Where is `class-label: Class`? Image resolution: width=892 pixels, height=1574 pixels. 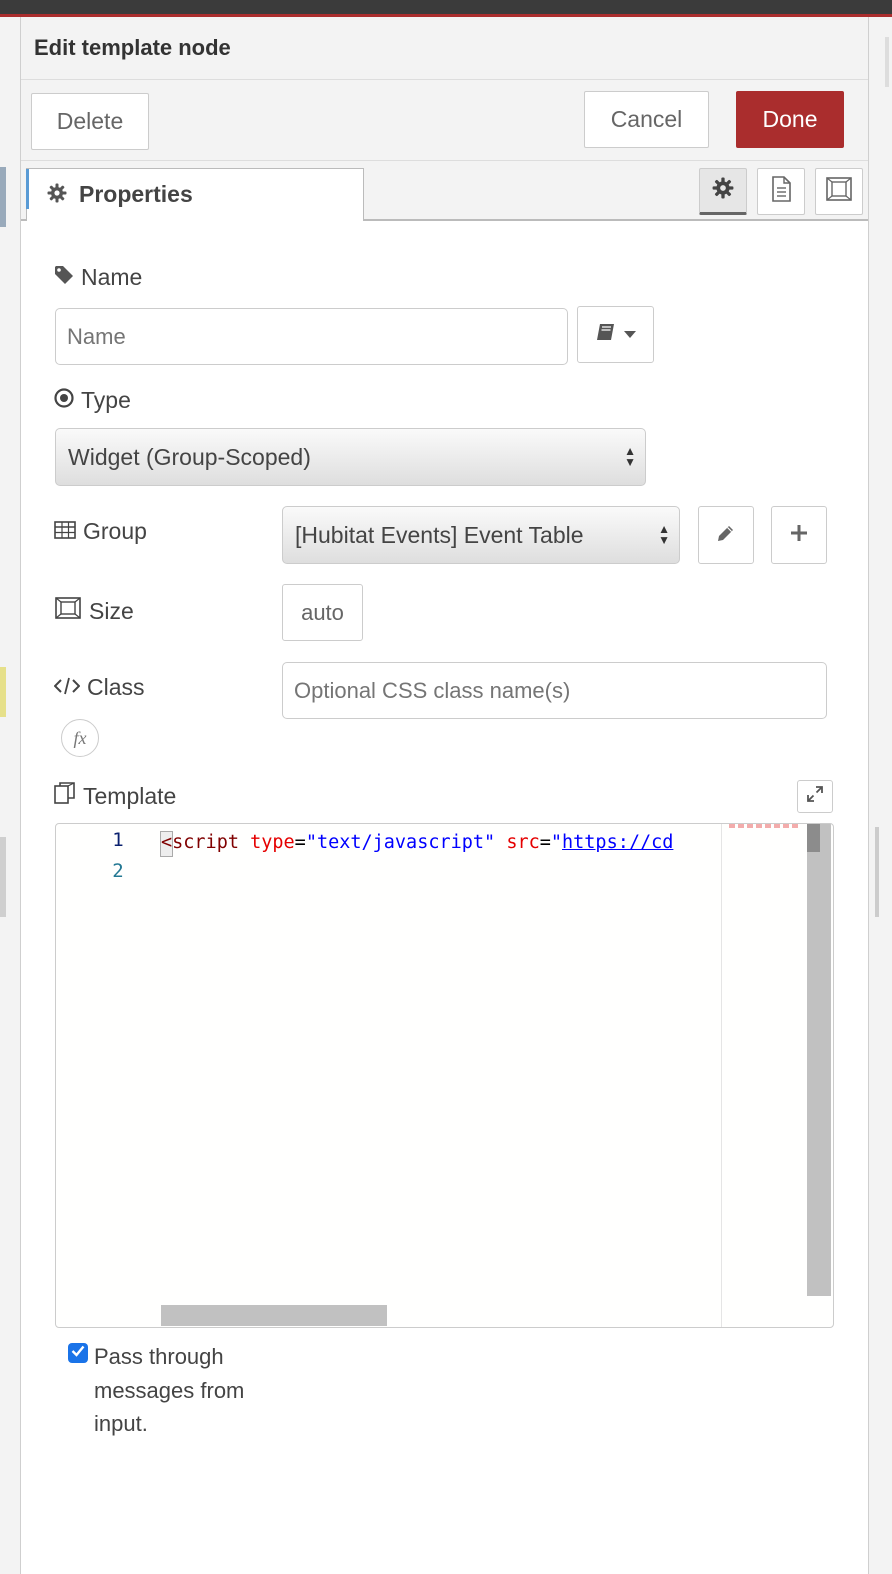 class-label: Class is located at coordinates (116, 687).